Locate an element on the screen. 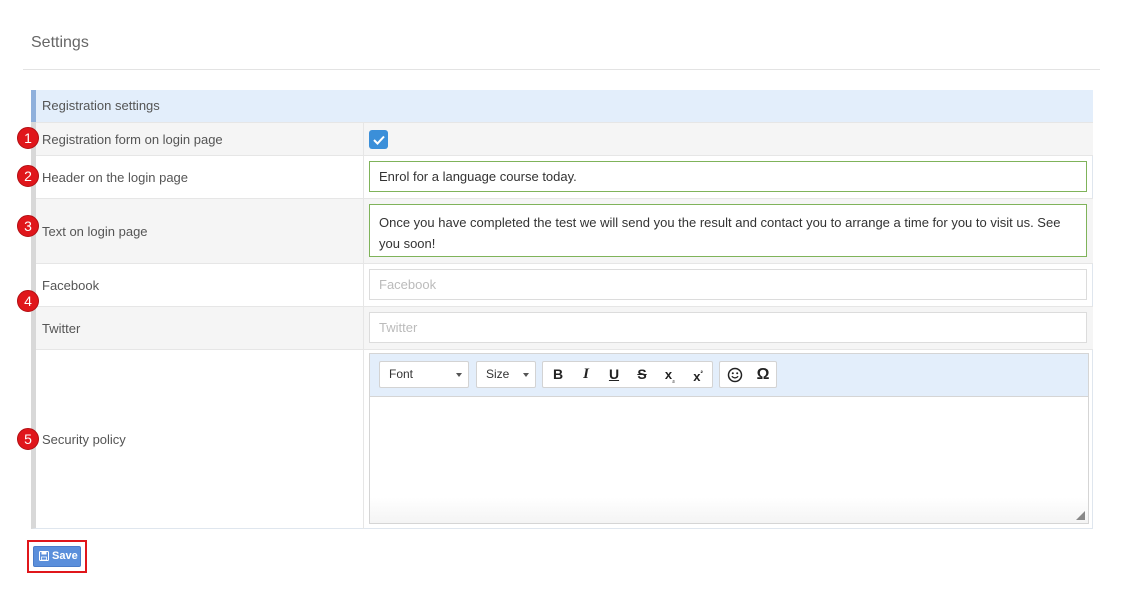 The height and width of the screenshot is (596, 1123). smiley-icon is located at coordinates (735, 375).